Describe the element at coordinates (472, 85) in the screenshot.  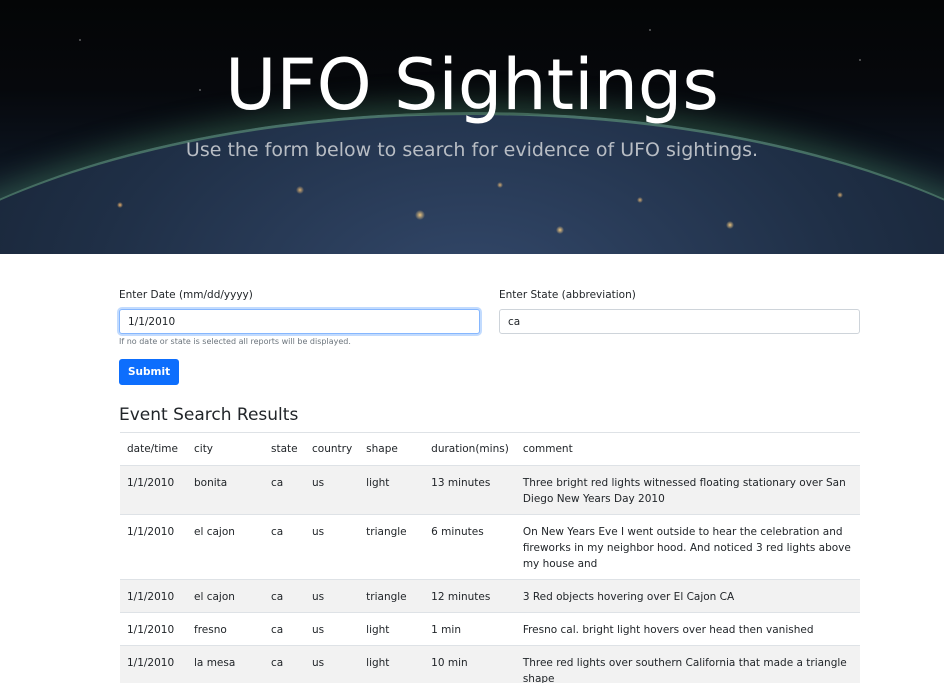
I see `page-title: UFO Sightings` at that location.